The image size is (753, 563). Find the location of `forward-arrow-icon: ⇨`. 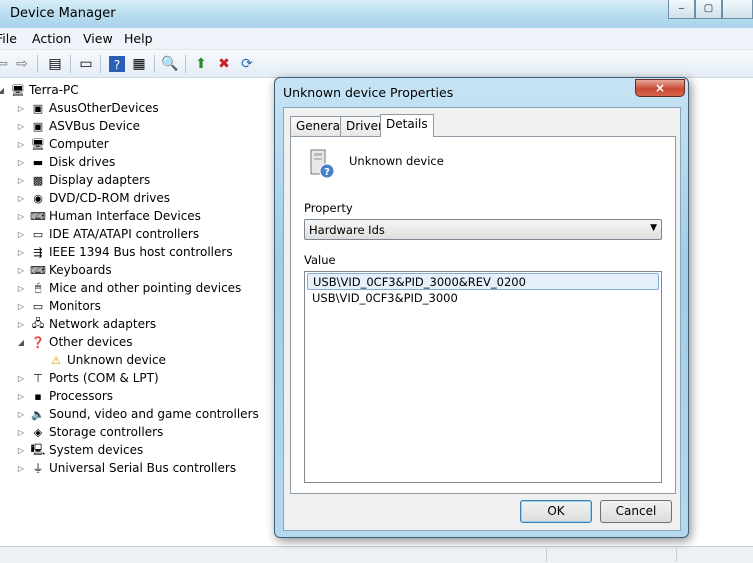

forward-arrow-icon: ⇨ is located at coordinates (22, 64).